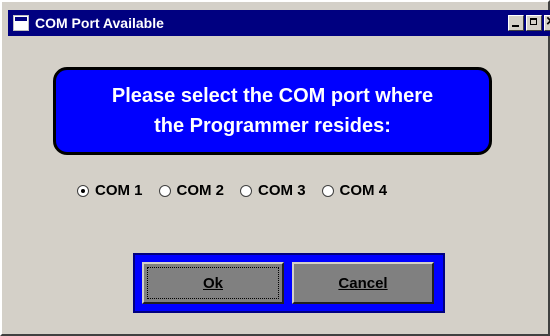 The image size is (550, 336). I want to click on radio-com-1: COM 1, so click(110, 190).